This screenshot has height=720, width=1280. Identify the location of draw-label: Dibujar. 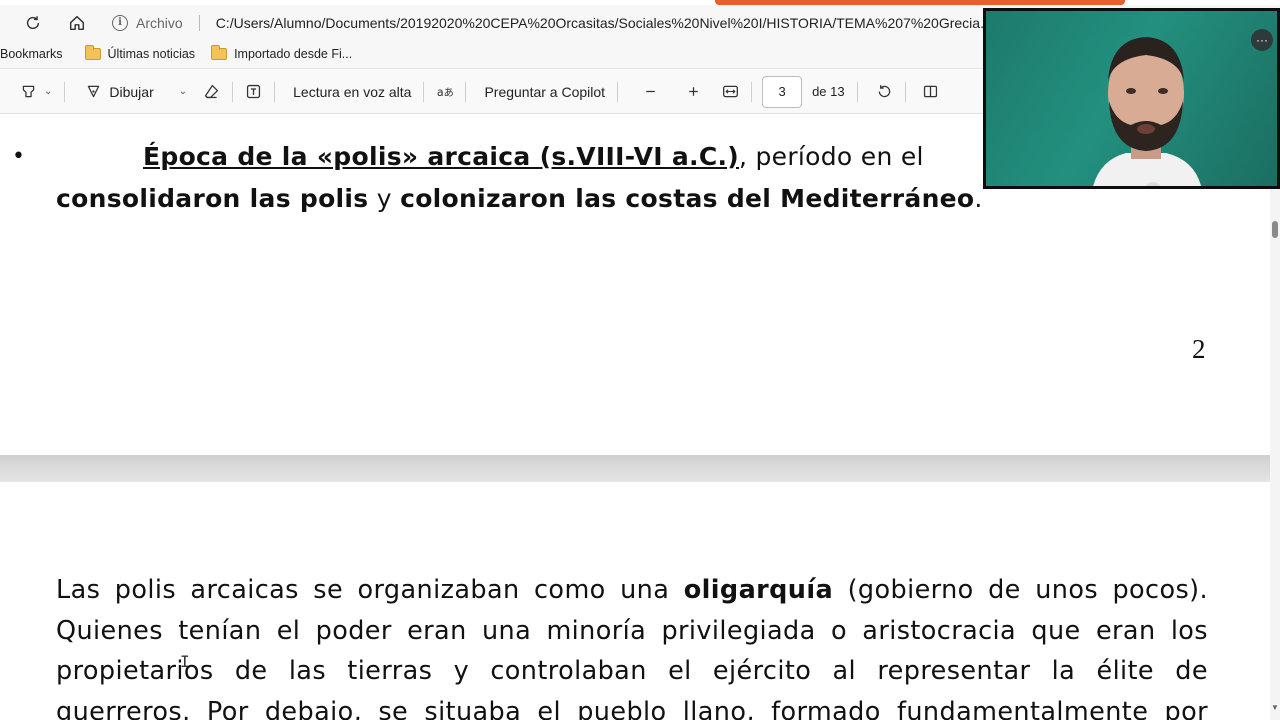
(131, 91).